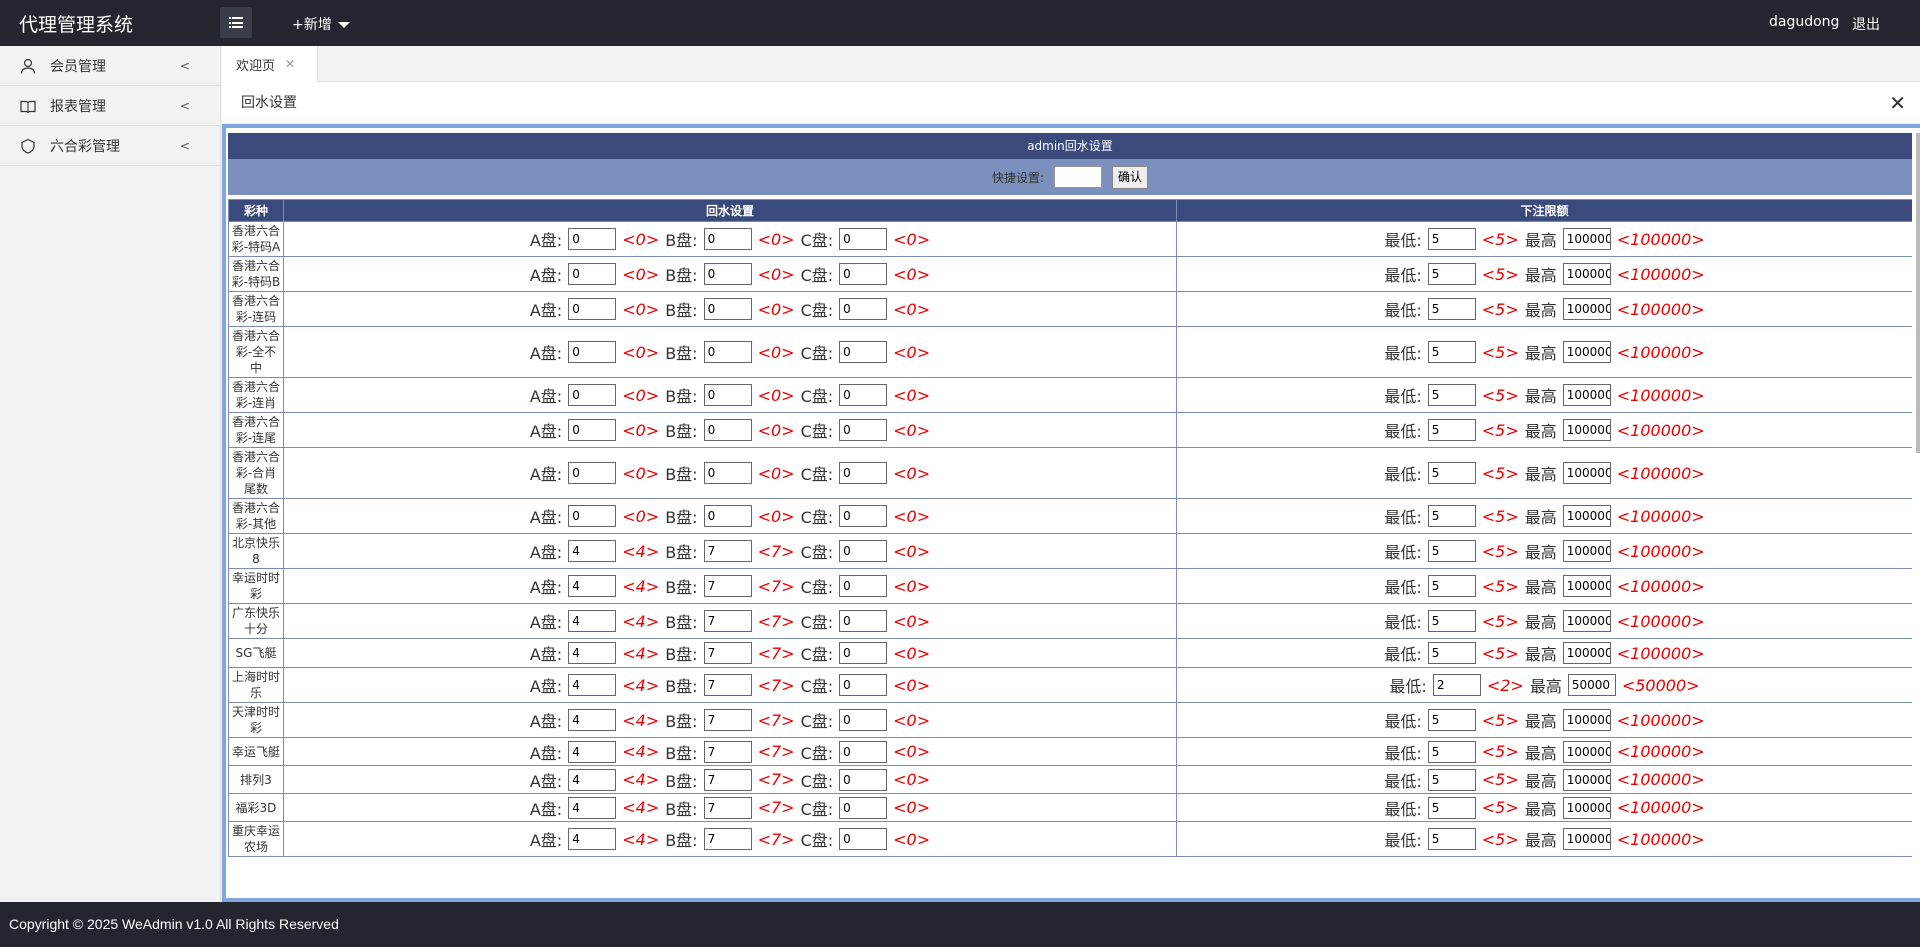 This screenshot has width=1920, height=947. What do you see at coordinates (321, 24) in the screenshot?
I see `add-new-menu: +新增` at bounding box center [321, 24].